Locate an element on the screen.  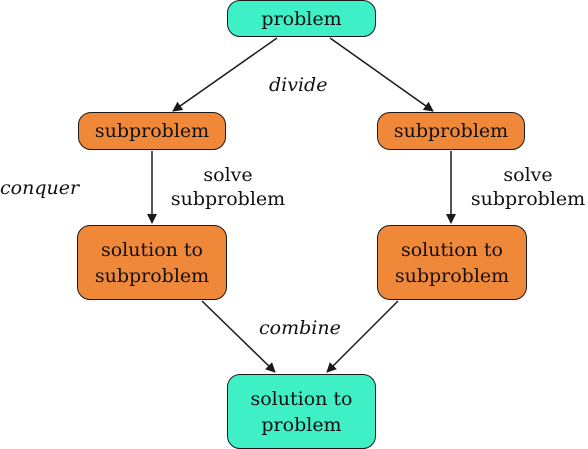
subproblem-right-node: subproblem is located at coordinates (451, 131).